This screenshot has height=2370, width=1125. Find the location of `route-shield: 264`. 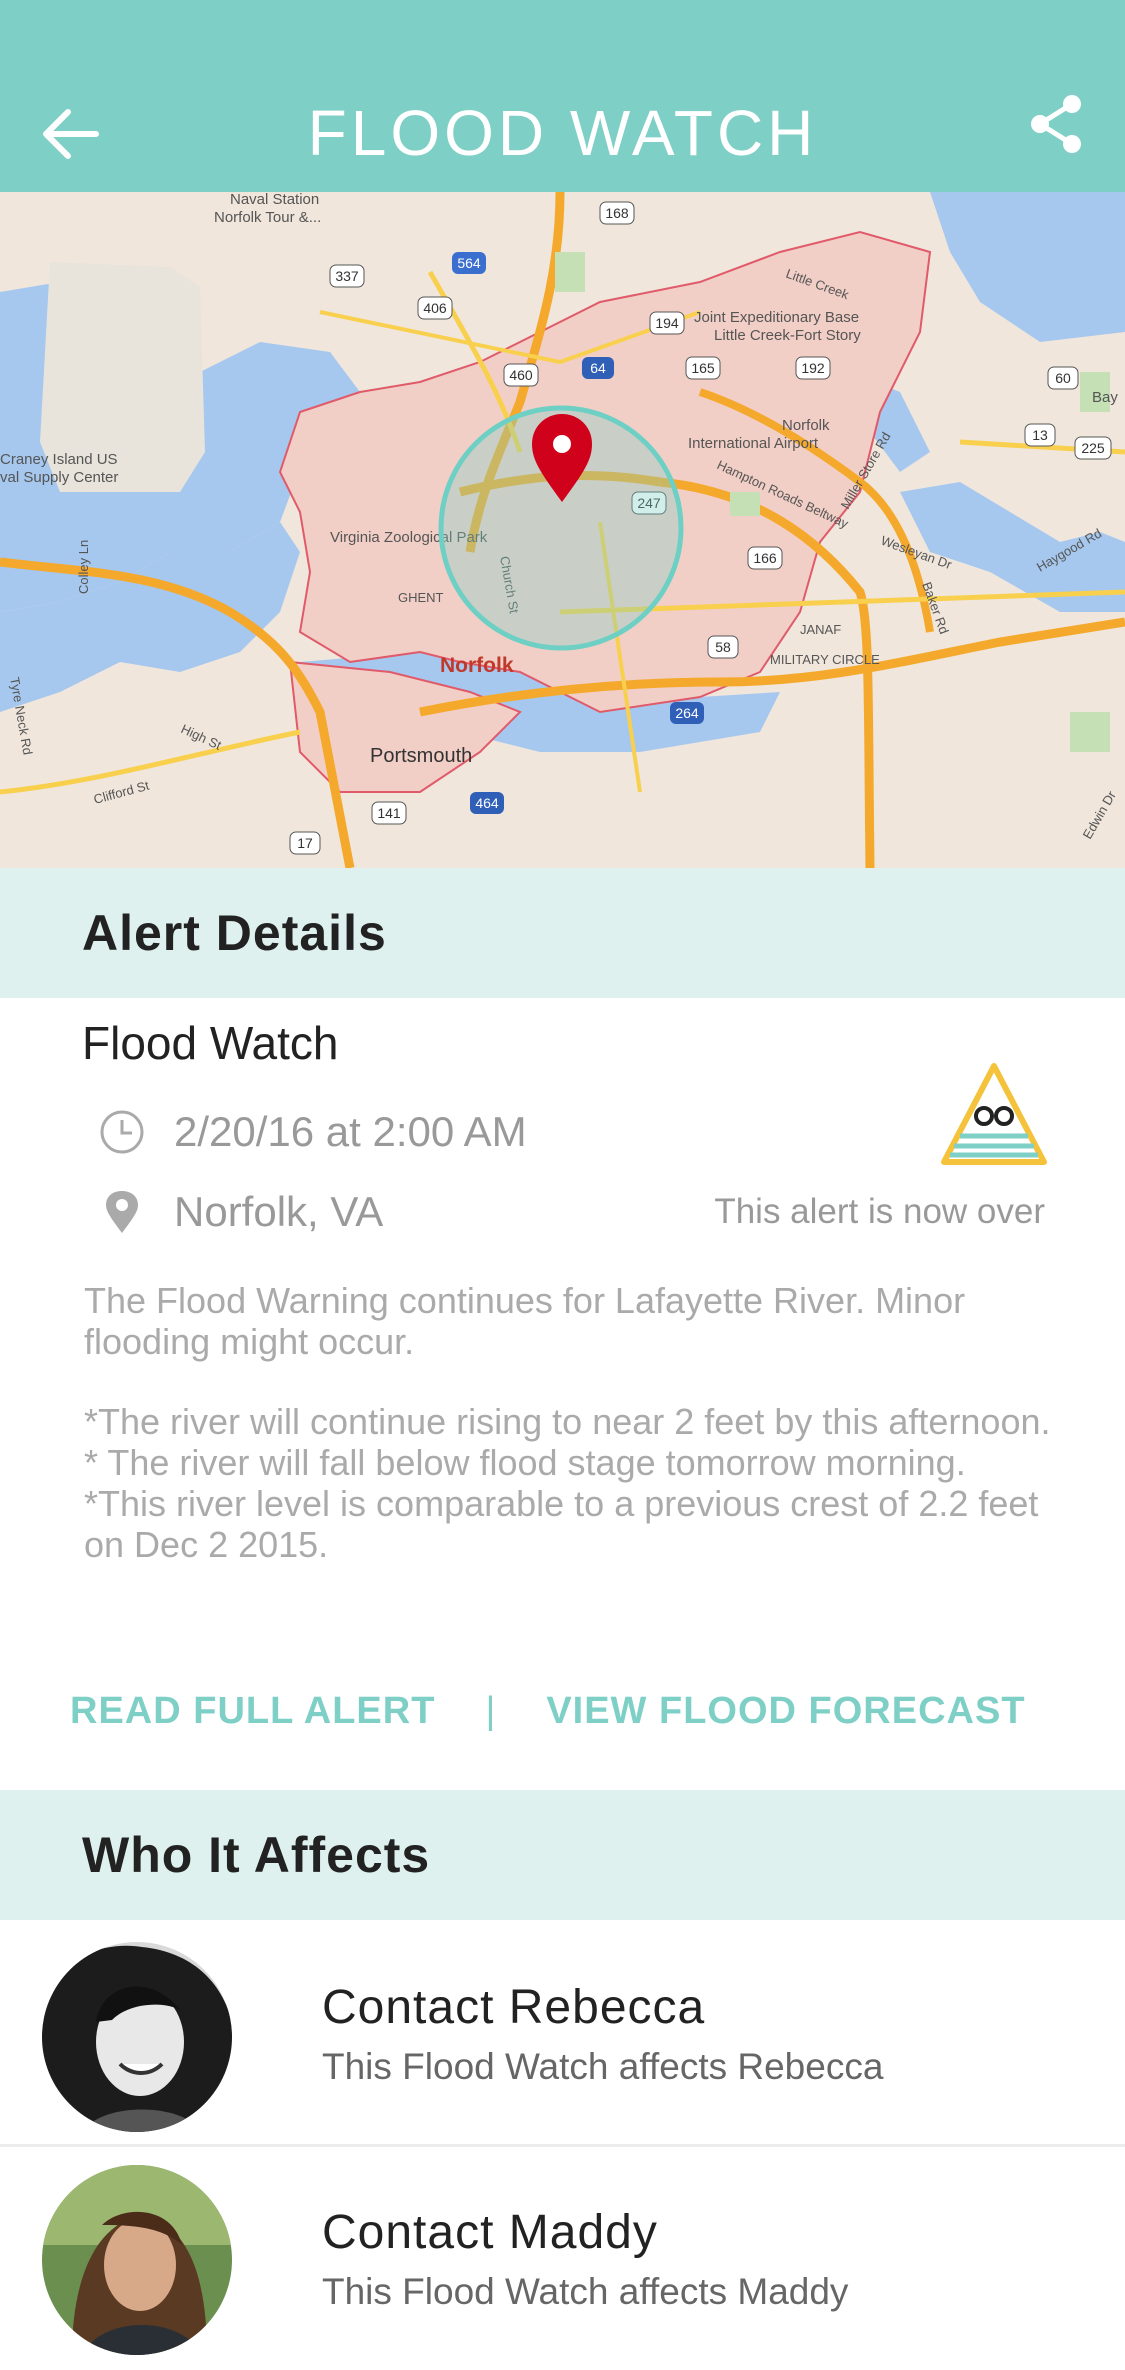

route-shield: 264 is located at coordinates (687, 713).